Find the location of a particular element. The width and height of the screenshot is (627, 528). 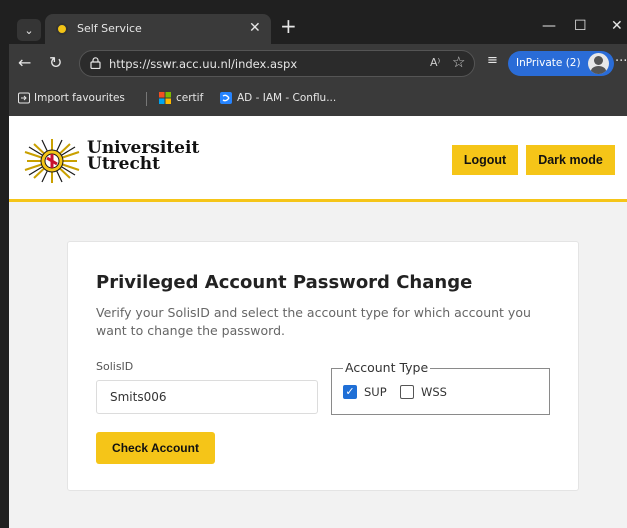

favourite-star-icon: ☆ is located at coordinates (458, 62).